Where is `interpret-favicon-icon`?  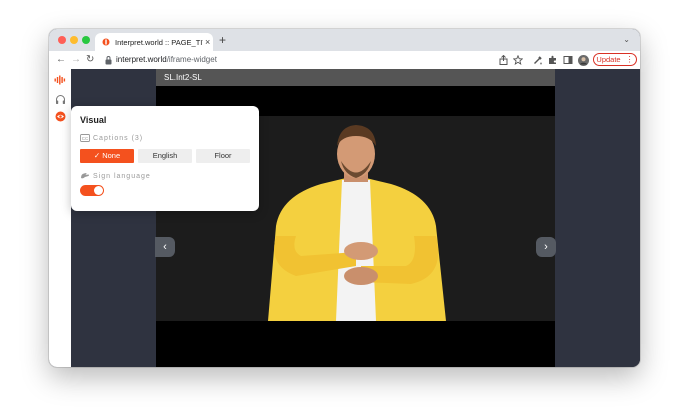
interpret-favicon-icon is located at coordinates (106, 42).